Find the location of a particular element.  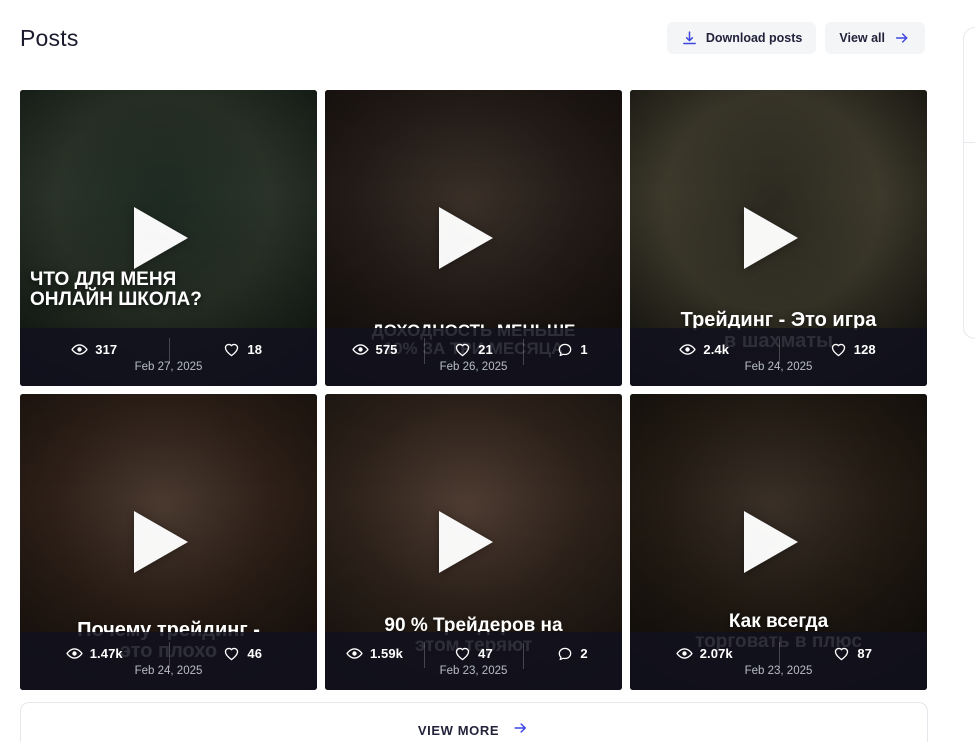

post-stats: 2.4k 128 Feb 24, 2025 is located at coordinates (778, 357).